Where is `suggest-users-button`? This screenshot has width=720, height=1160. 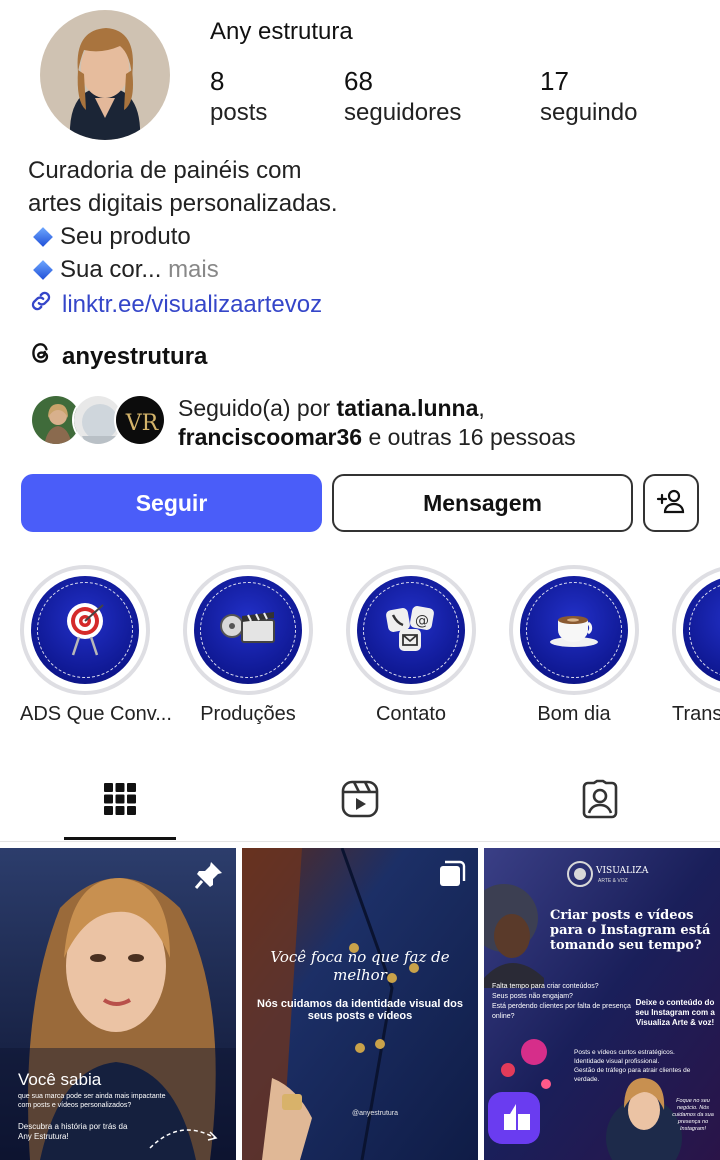 suggest-users-button is located at coordinates (671, 503).